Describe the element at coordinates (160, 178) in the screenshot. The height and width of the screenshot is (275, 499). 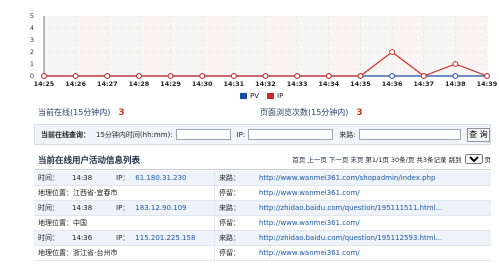
I see `ip-value: 61.180.31.230` at that location.